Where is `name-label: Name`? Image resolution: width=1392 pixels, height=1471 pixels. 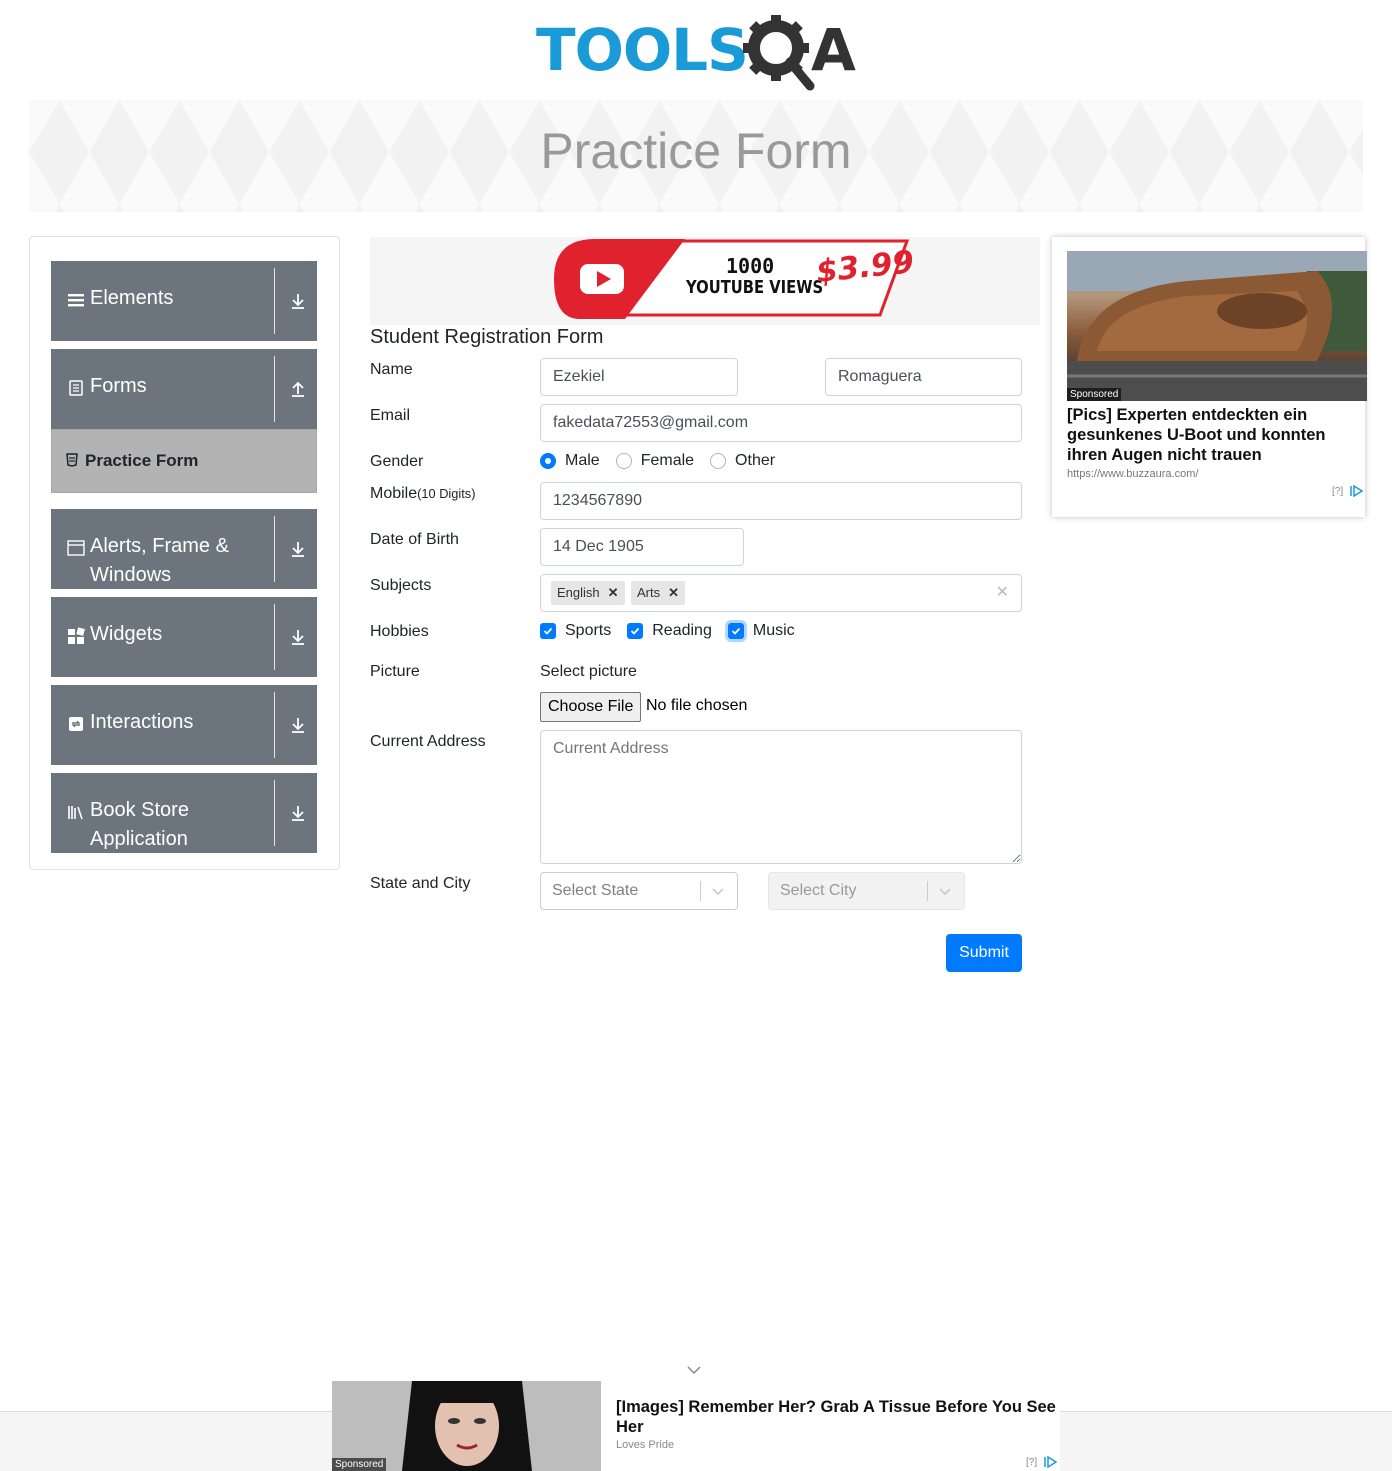 name-label: Name is located at coordinates (391, 369).